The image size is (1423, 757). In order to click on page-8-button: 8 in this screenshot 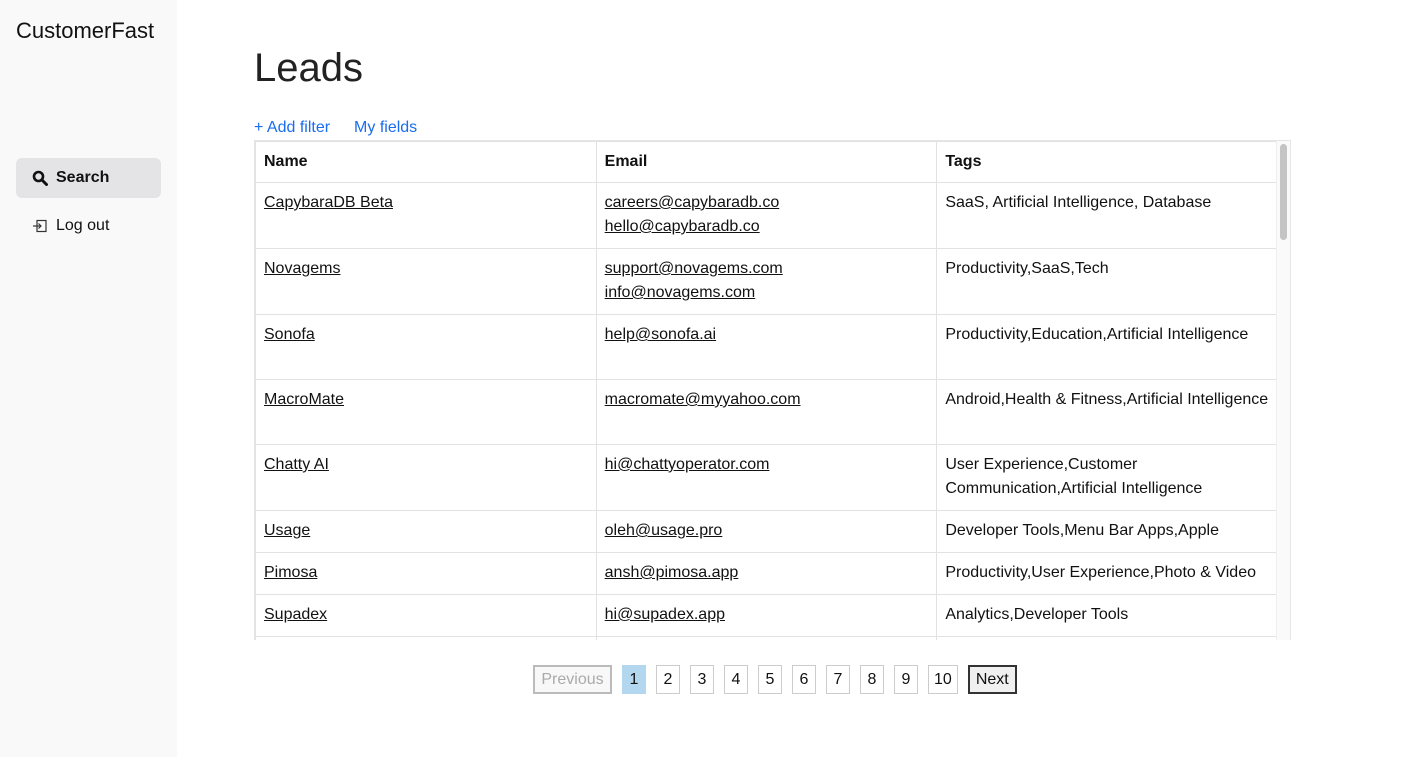, I will do `click(872, 679)`.